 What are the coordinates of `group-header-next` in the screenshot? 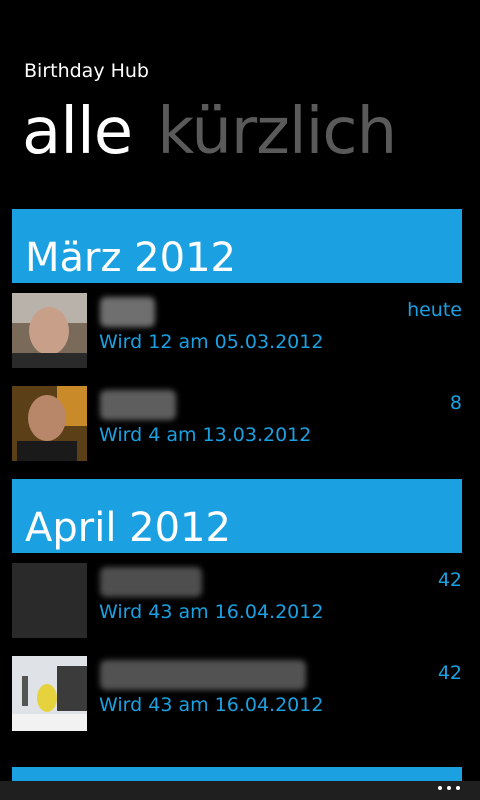 It's located at (237, 774).